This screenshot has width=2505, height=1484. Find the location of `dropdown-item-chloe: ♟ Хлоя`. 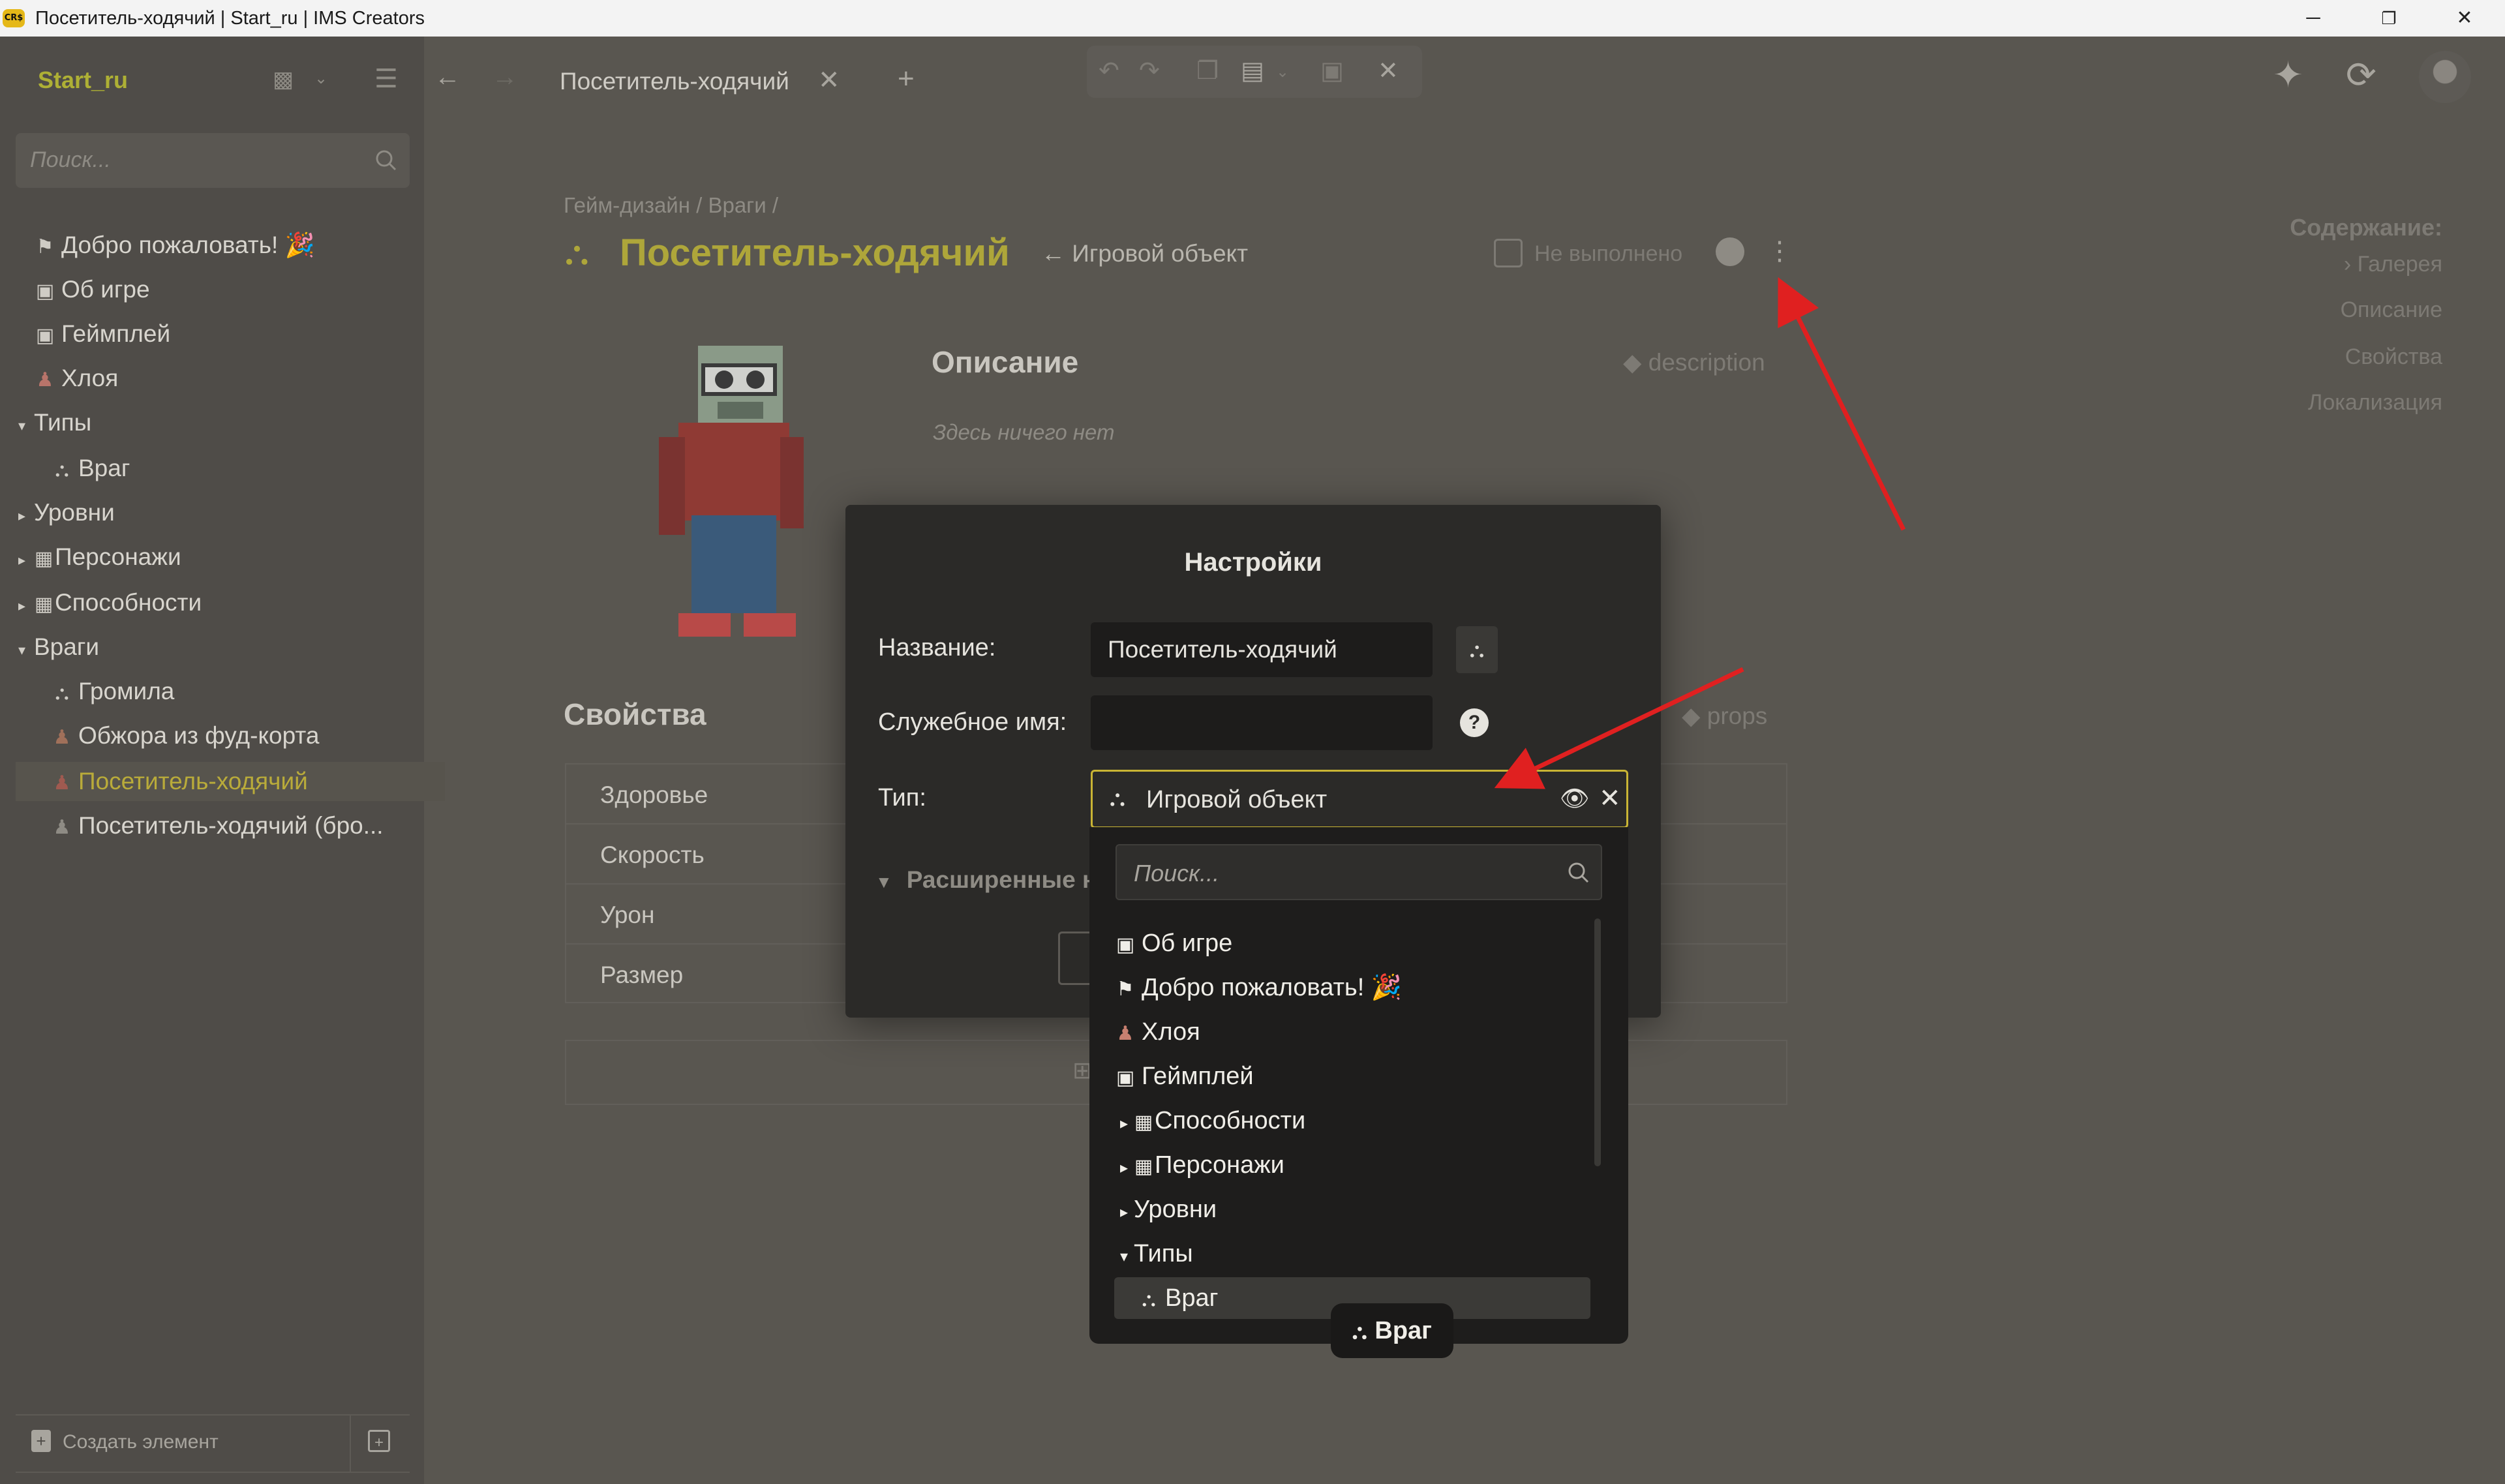

dropdown-item-chloe: ♟ Хлоя is located at coordinates (1352, 1032).